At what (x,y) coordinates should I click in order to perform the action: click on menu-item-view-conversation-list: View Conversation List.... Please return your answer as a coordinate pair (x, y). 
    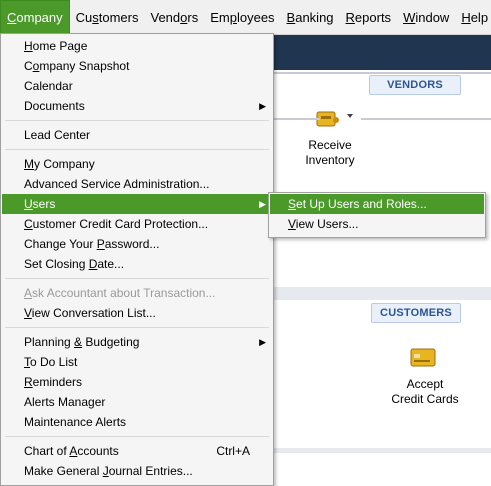
    Looking at the image, I should click on (137, 313).